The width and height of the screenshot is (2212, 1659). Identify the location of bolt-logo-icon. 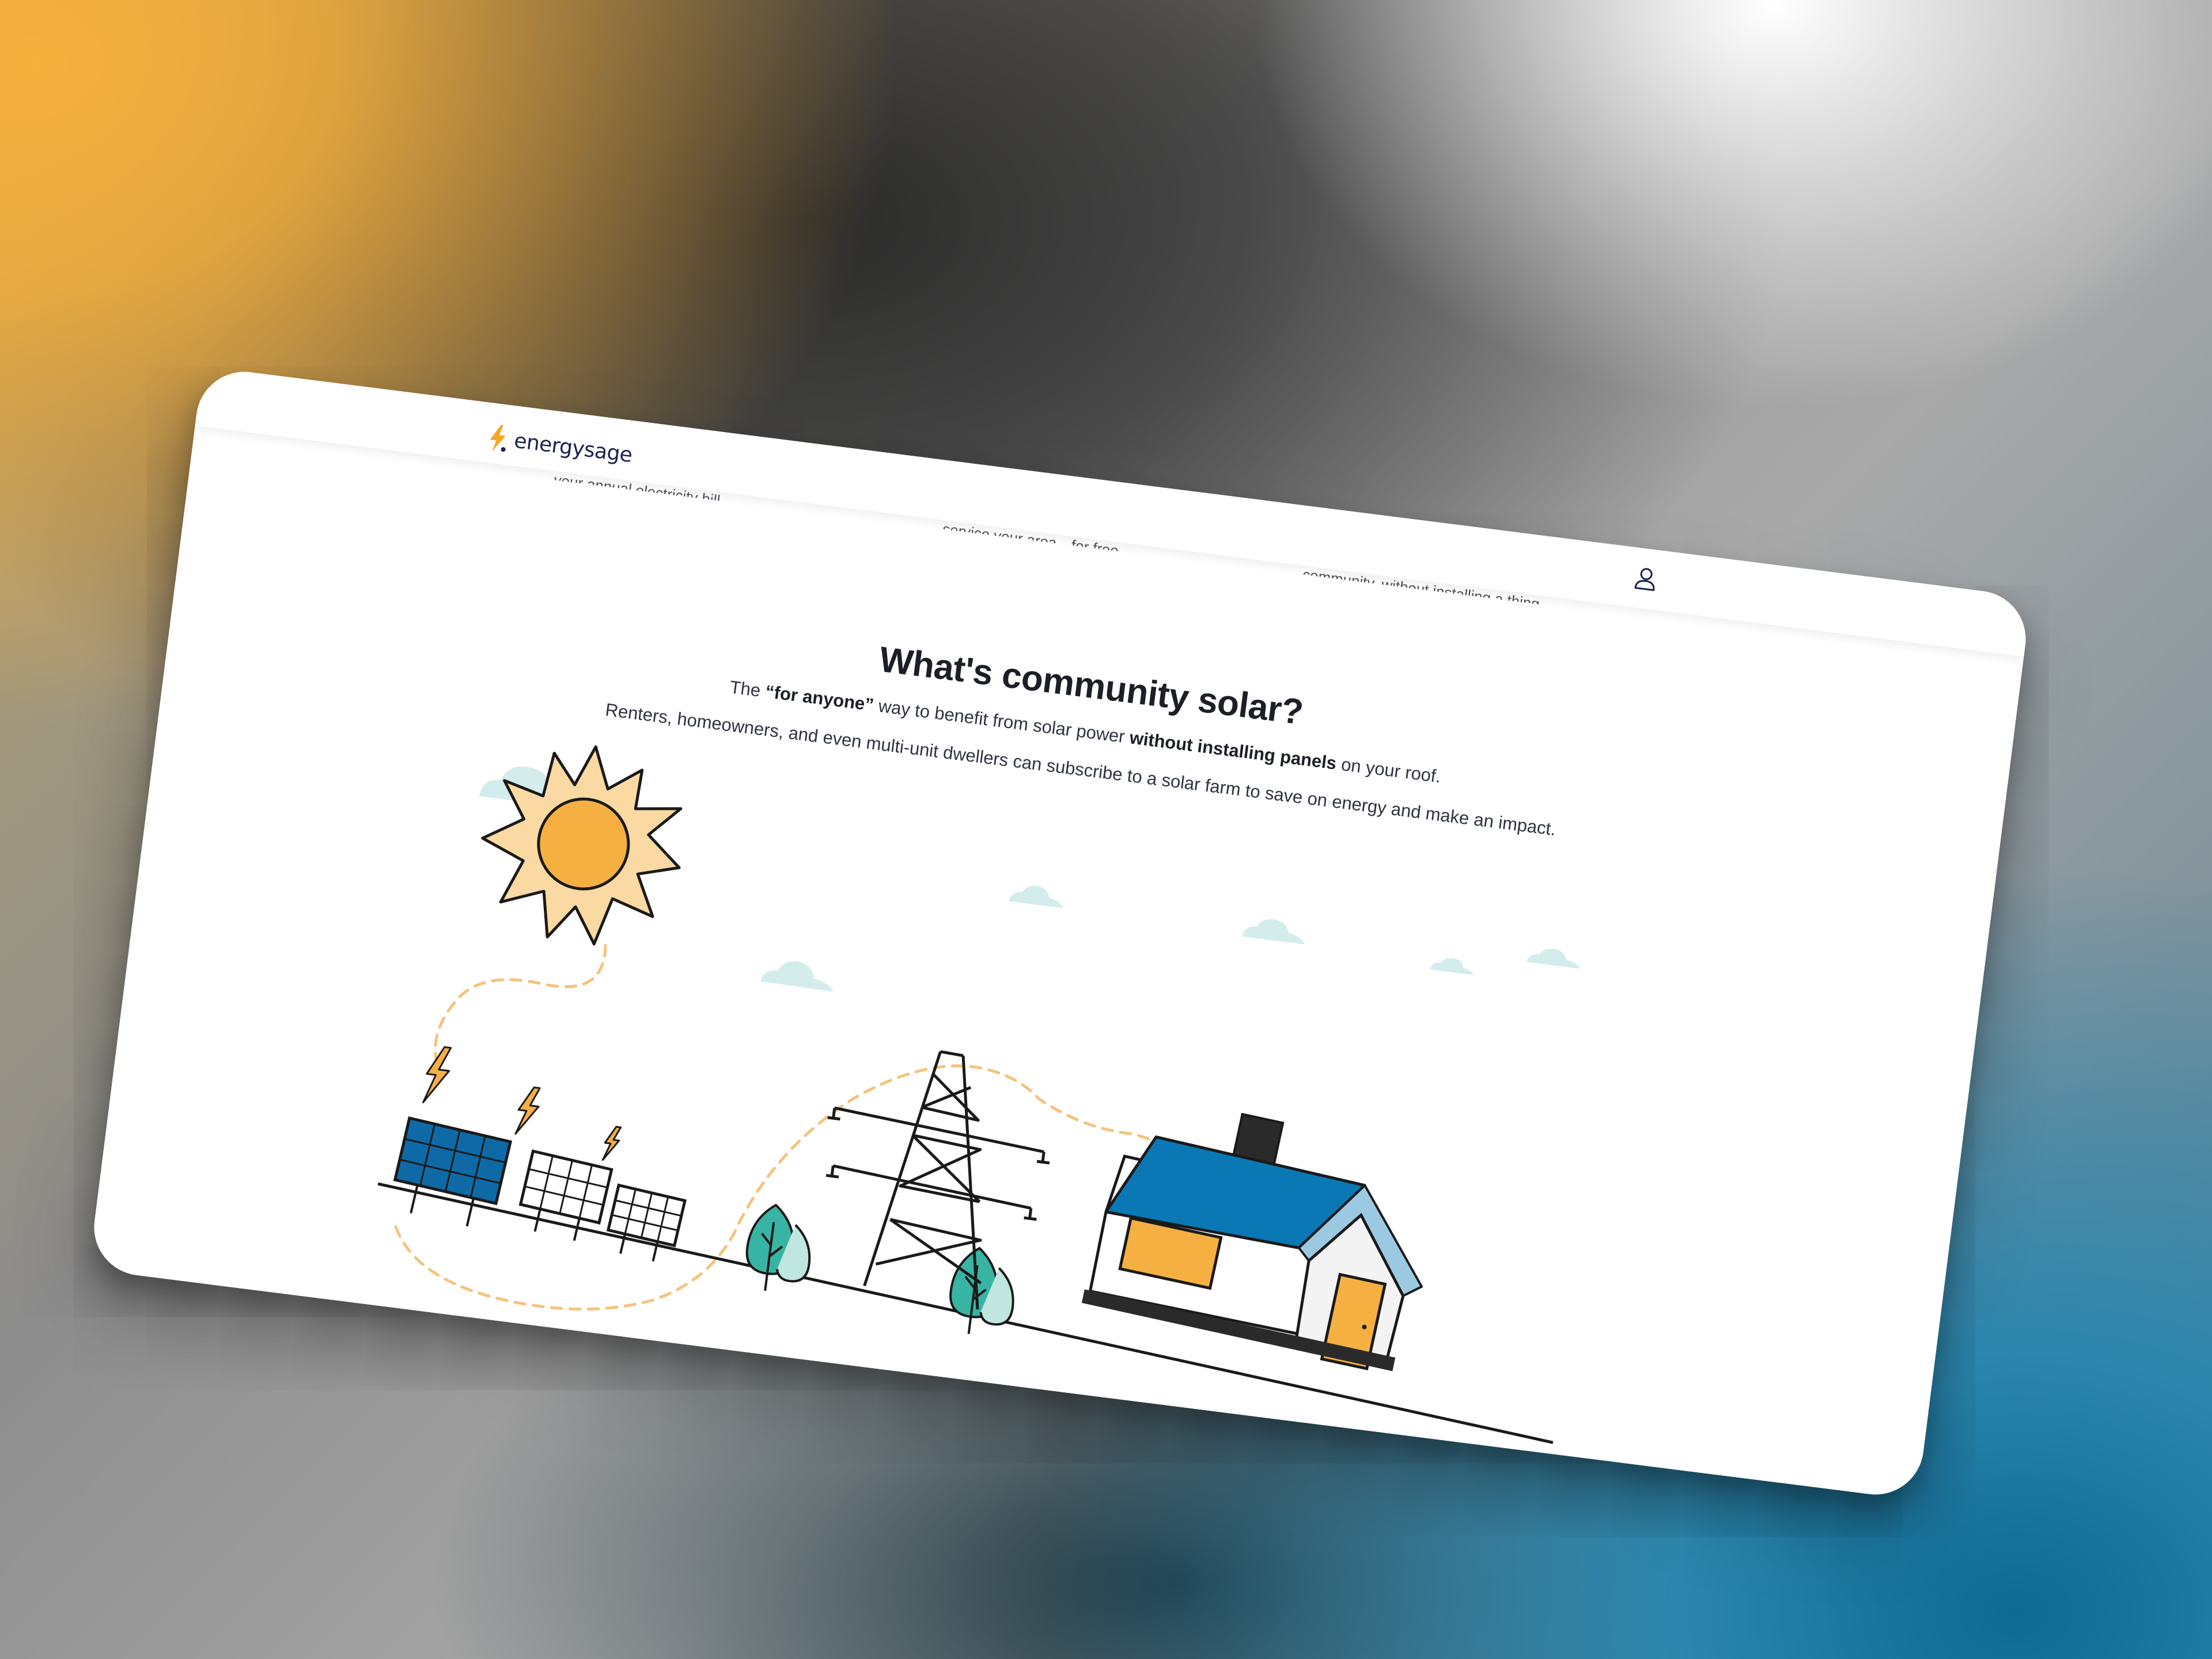
(498, 438).